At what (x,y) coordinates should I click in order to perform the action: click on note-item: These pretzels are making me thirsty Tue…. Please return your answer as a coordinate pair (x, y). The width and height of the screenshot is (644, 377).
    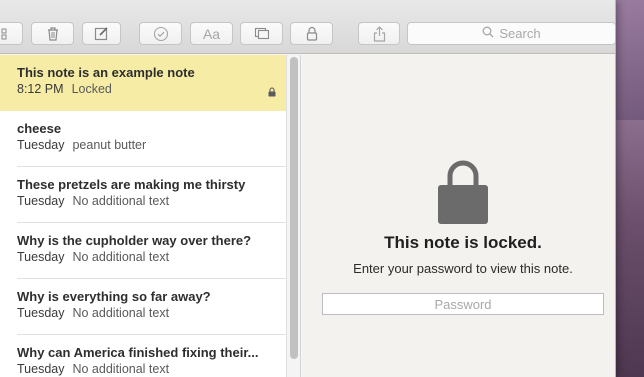
    Looking at the image, I should click on (143, 195).